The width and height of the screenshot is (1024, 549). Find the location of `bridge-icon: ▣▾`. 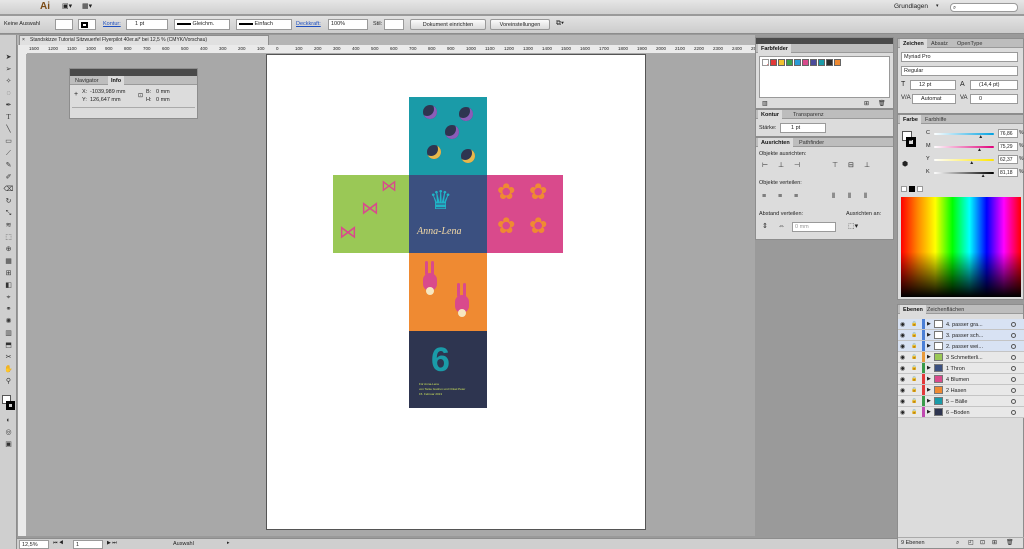

bridge-icon: ▣▾ is located at coordinates (67, 6).